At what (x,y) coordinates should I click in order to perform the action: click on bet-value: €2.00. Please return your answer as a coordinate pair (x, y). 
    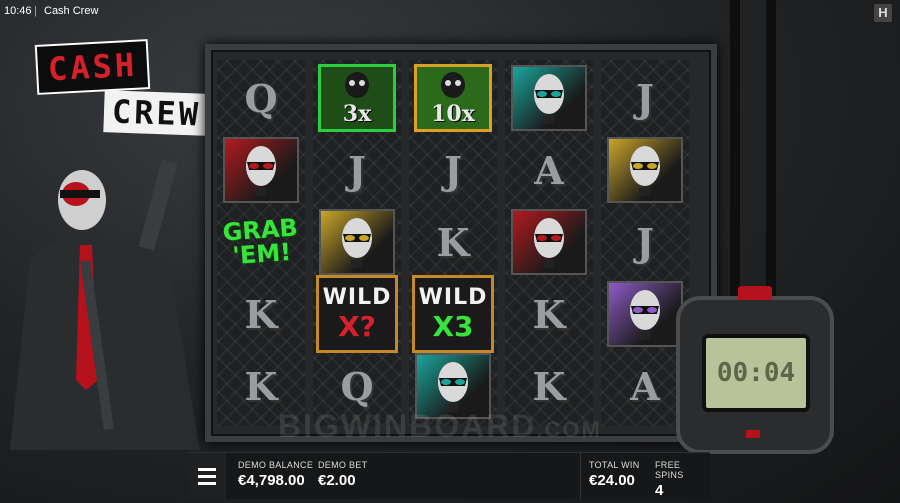
    Looking at the image, I should click on (337, 480).